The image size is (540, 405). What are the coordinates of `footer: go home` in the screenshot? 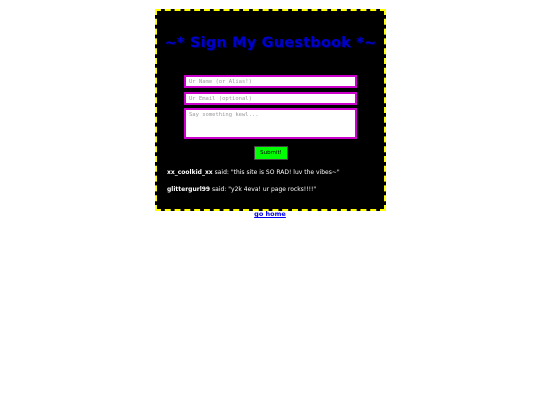 It's located at (270, 214).